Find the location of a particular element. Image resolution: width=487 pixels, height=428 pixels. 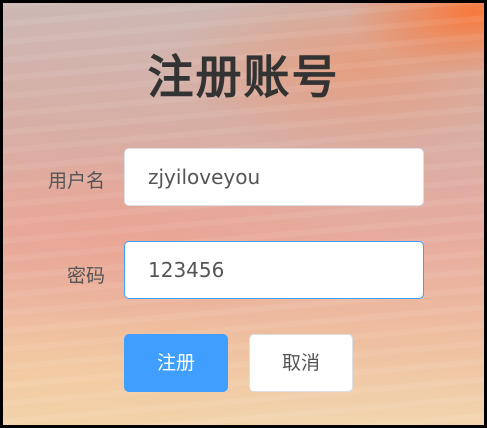

cancel-button: 取消 is located at coordinates (301, 363).